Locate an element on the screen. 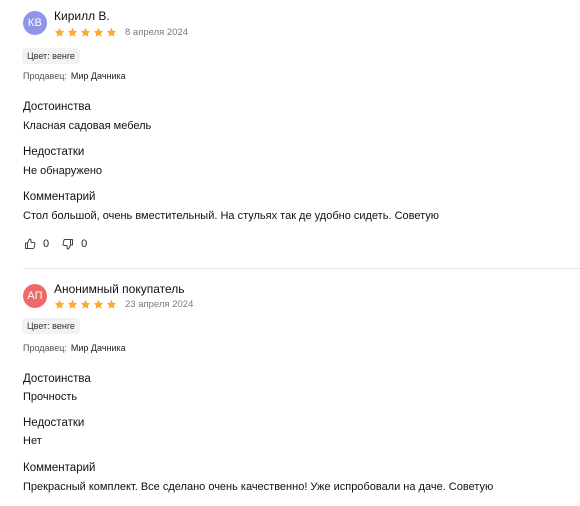 The width and height of the screenshot is (580, 506). cons-text: Нет is located at coordinates (32, 441).